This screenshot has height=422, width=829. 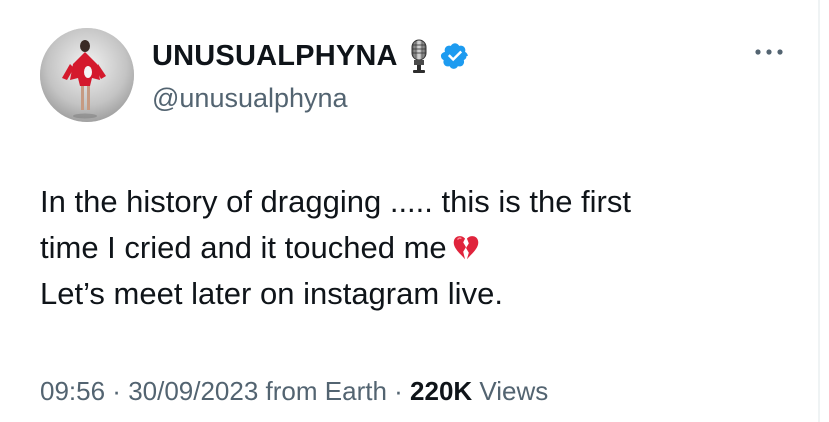 What do you see at coordinates (193, 391) in the screenshot?
I see `tweet-date: 30/09/2023` at bounding box center [193, 391].